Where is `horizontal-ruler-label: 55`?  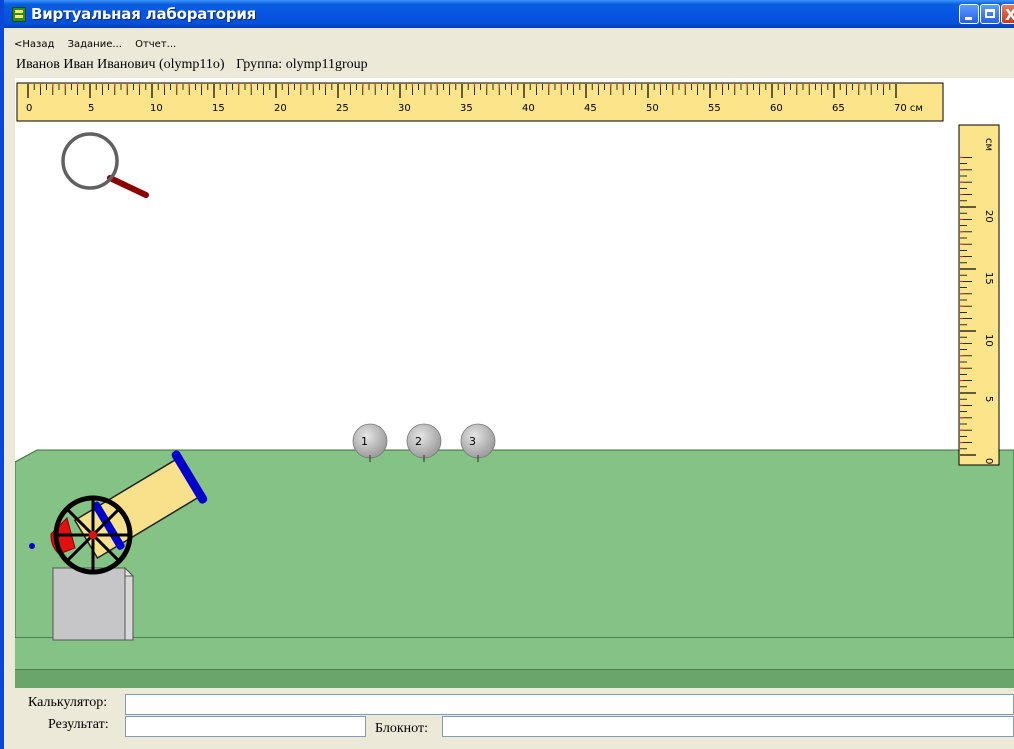
horizontal-ruler-label: 55 is located at coordinates (714, 108).